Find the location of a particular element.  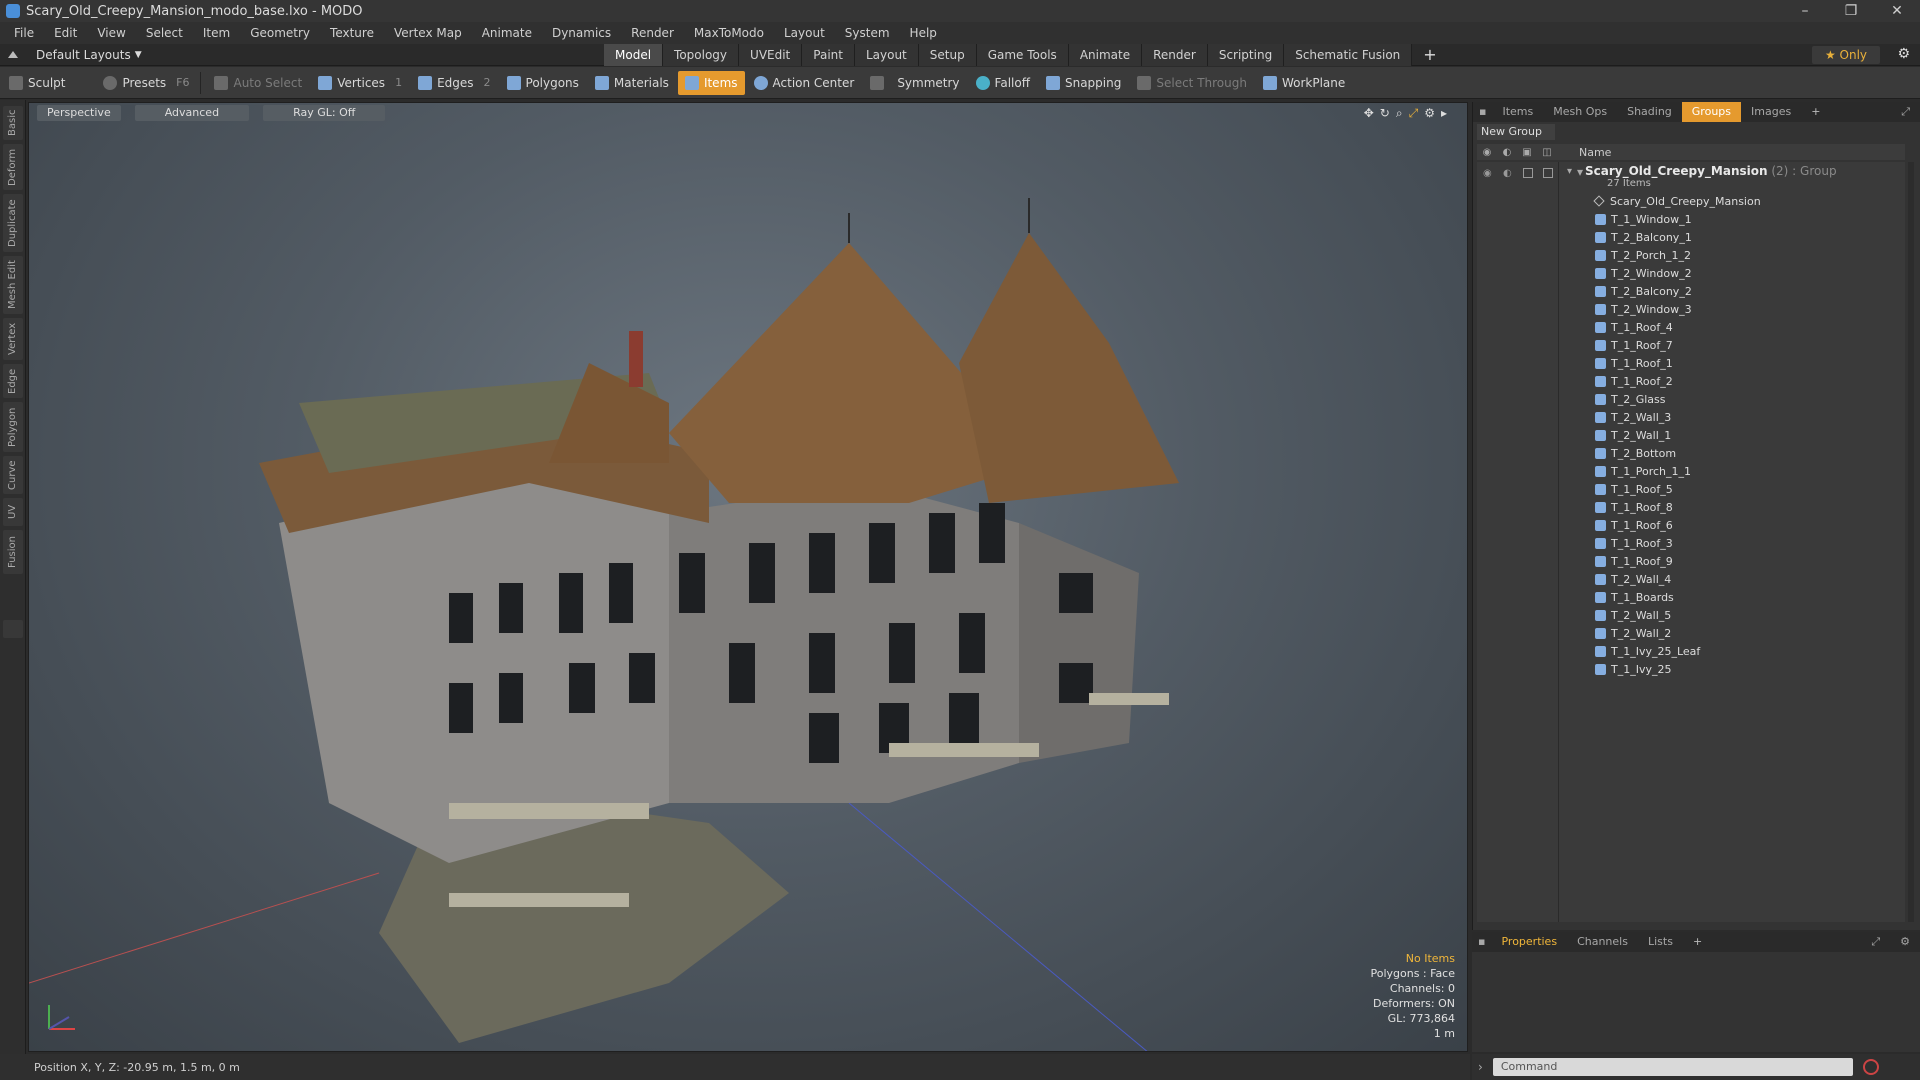

expand-panel-icon is located at coordinates (13, 629).